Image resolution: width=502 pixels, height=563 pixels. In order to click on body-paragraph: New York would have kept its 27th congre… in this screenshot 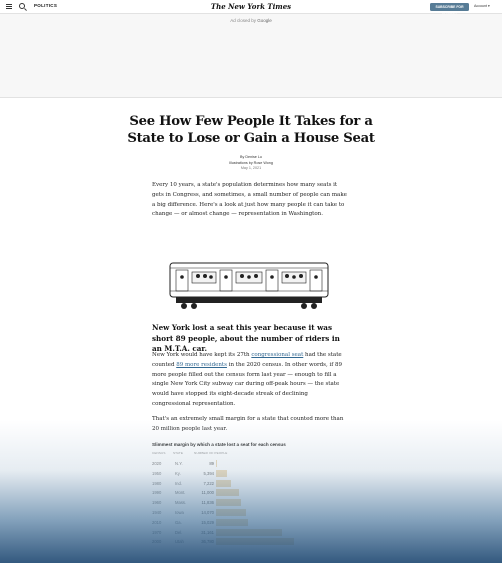, I will do `click(250, 380)`.